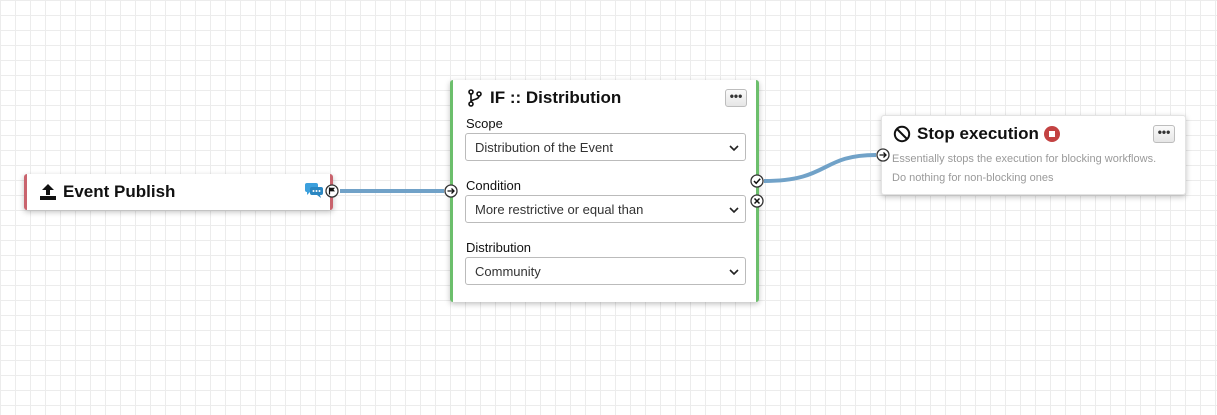 This screenshot has height=415, width=1217. I want to click on trigger-title: Event Publish, so click(119, 191).